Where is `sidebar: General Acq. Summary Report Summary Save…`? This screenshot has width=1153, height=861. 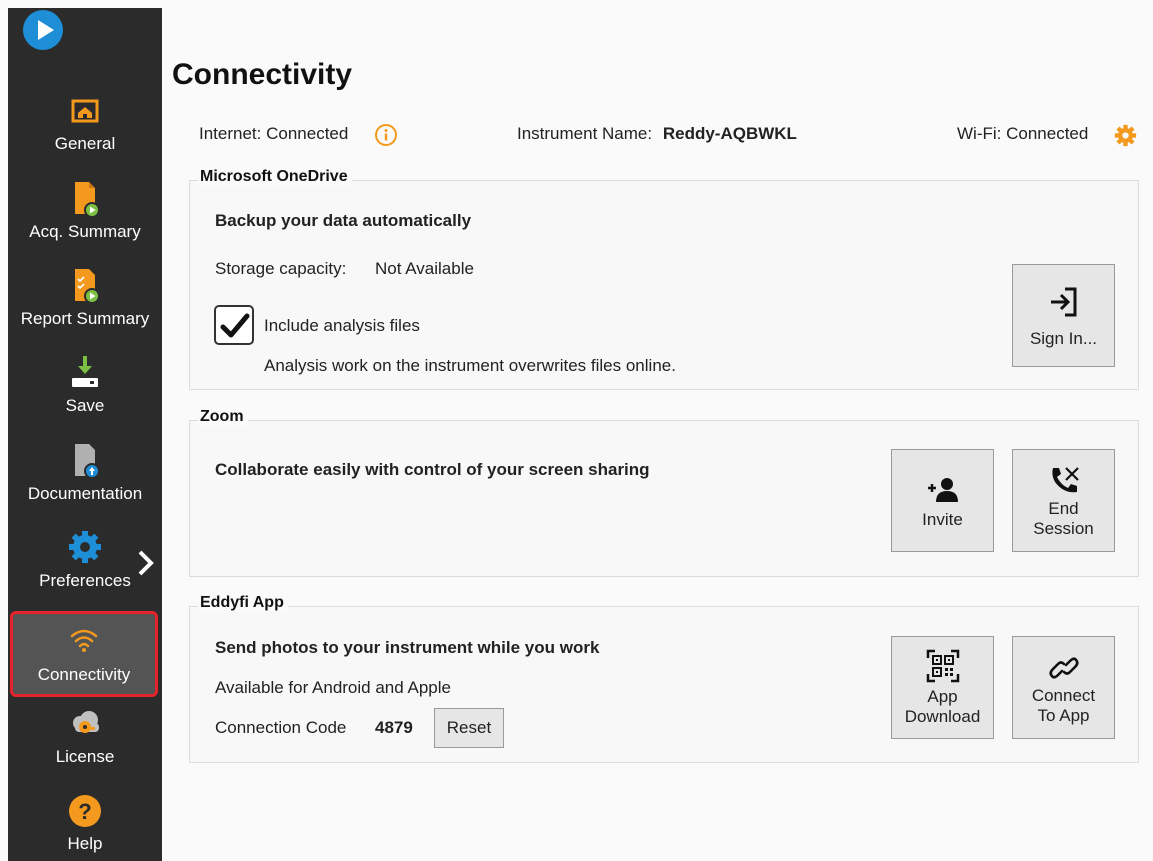 sidebar: General Acq. Summary Report Summary Save… is located at coordinates (85, 434).